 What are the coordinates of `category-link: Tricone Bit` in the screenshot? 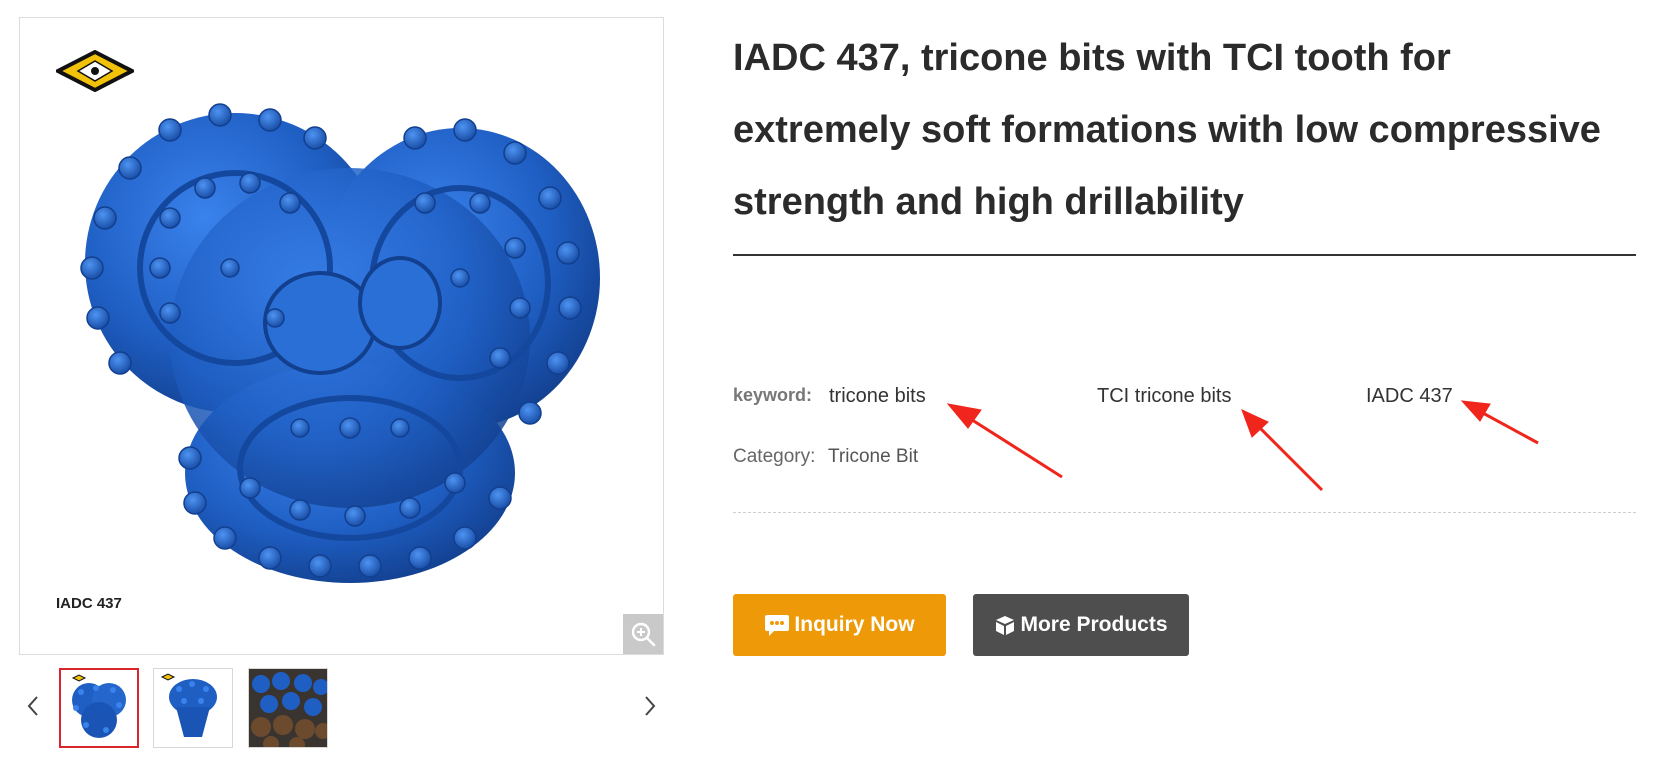 It's located at (873, 457).